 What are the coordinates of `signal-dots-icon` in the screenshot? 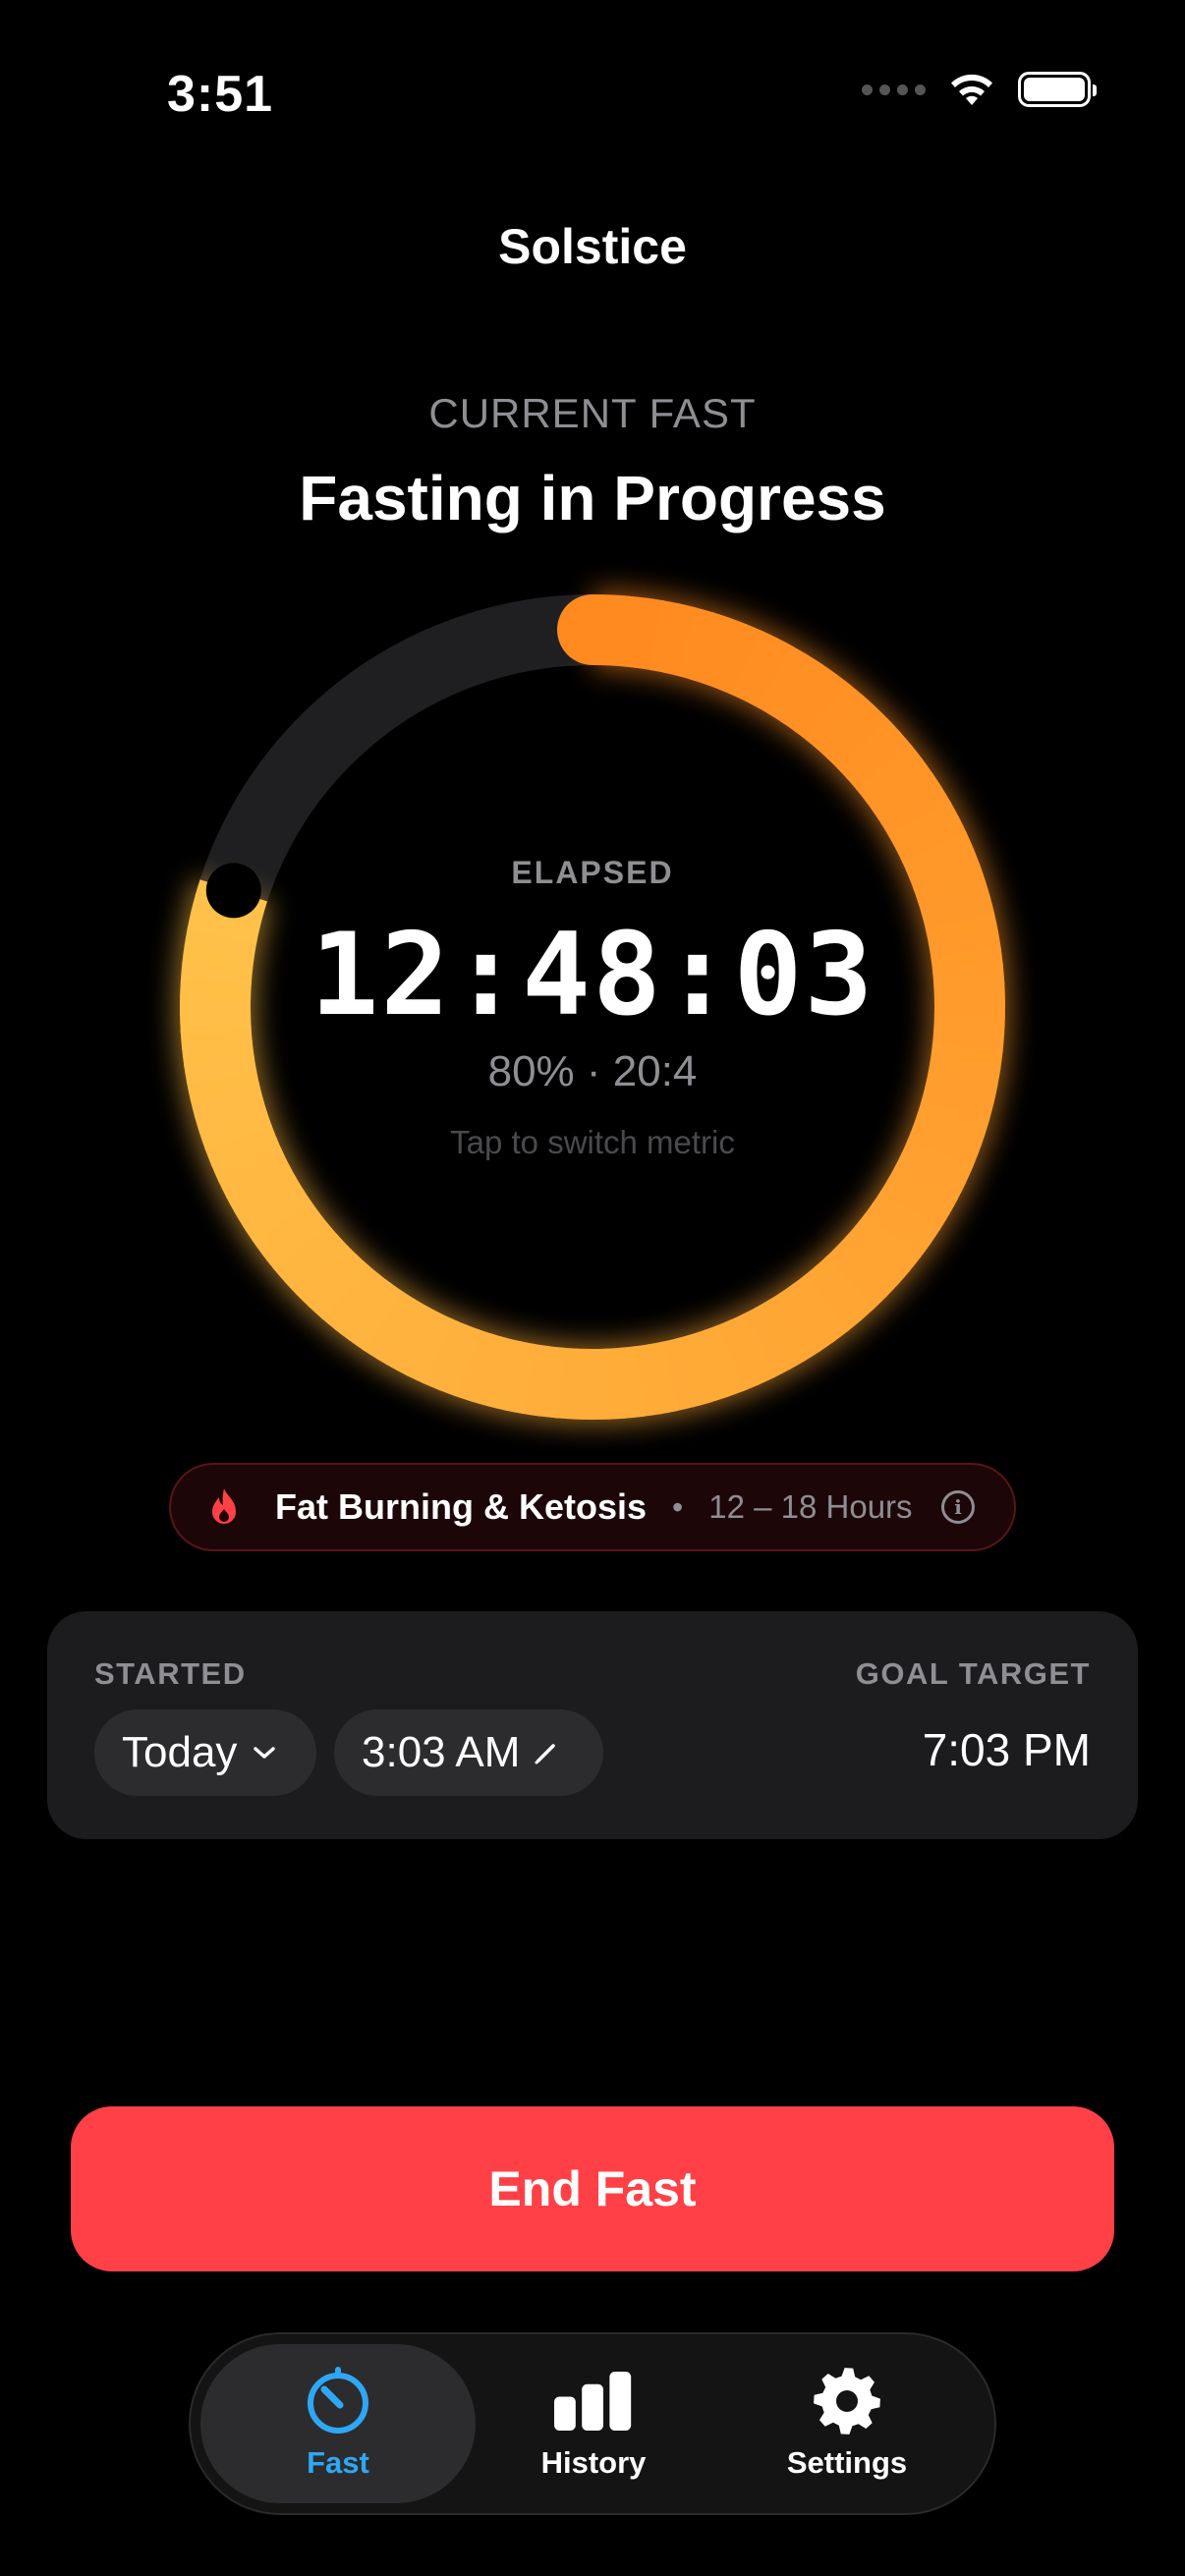 It's located at (894, 89).